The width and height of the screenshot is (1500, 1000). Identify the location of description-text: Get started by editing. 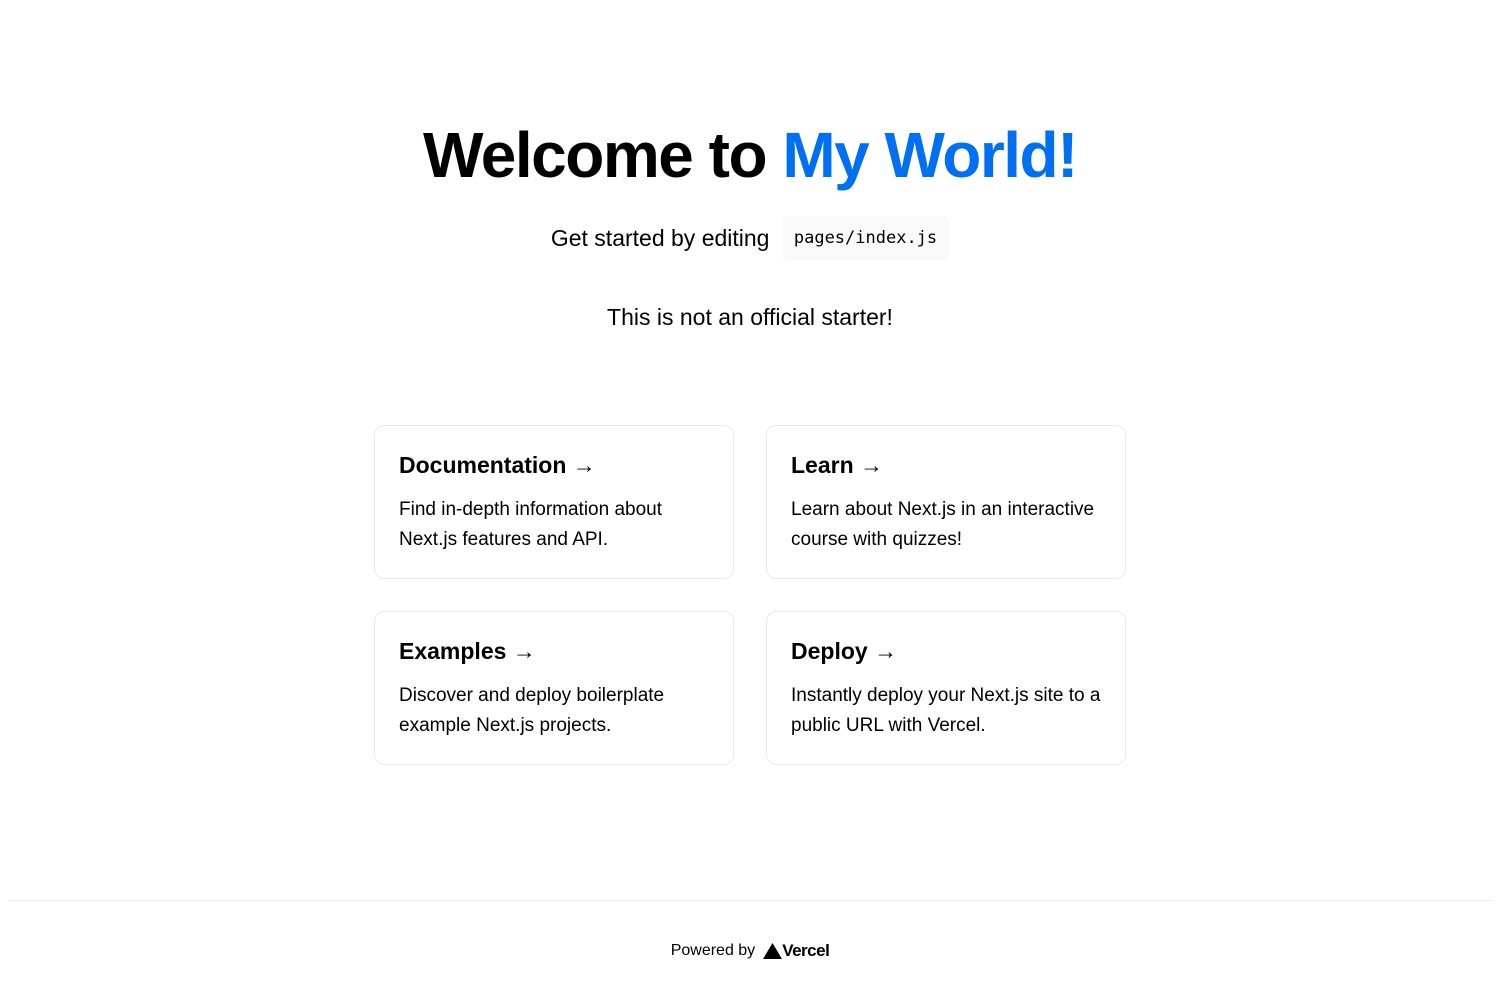
(660, 238).